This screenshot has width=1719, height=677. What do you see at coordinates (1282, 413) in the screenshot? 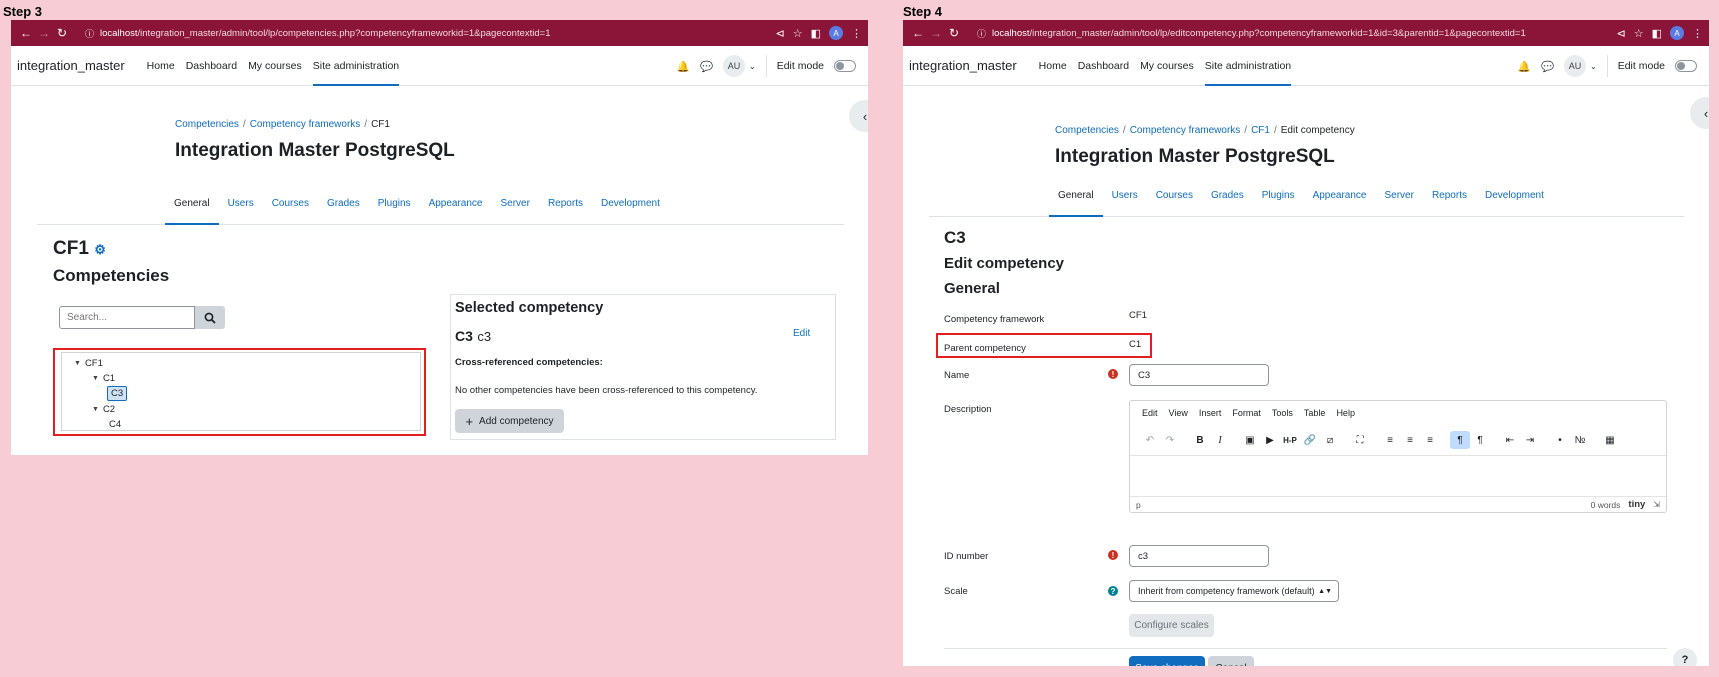
I see `editor-menu-tools: Tools` at bounding box center [1282, 413].